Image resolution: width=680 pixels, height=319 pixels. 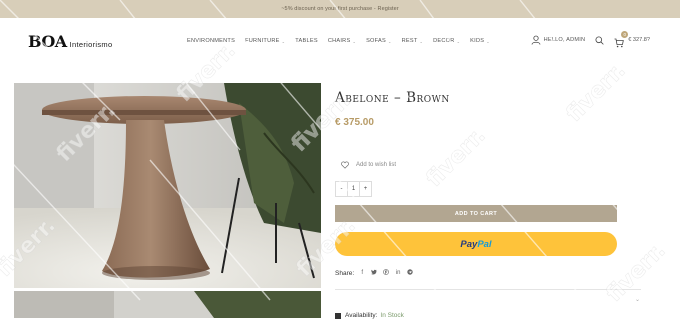 I want to click on product-price: € 375.00, so click(x=354, y=122).